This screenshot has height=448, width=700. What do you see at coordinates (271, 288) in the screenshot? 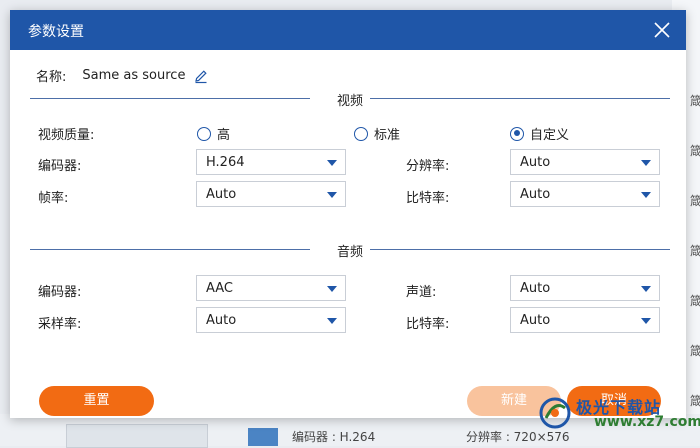
I see `audio-encoder-select: AAC` at bounding box center [271, 288].